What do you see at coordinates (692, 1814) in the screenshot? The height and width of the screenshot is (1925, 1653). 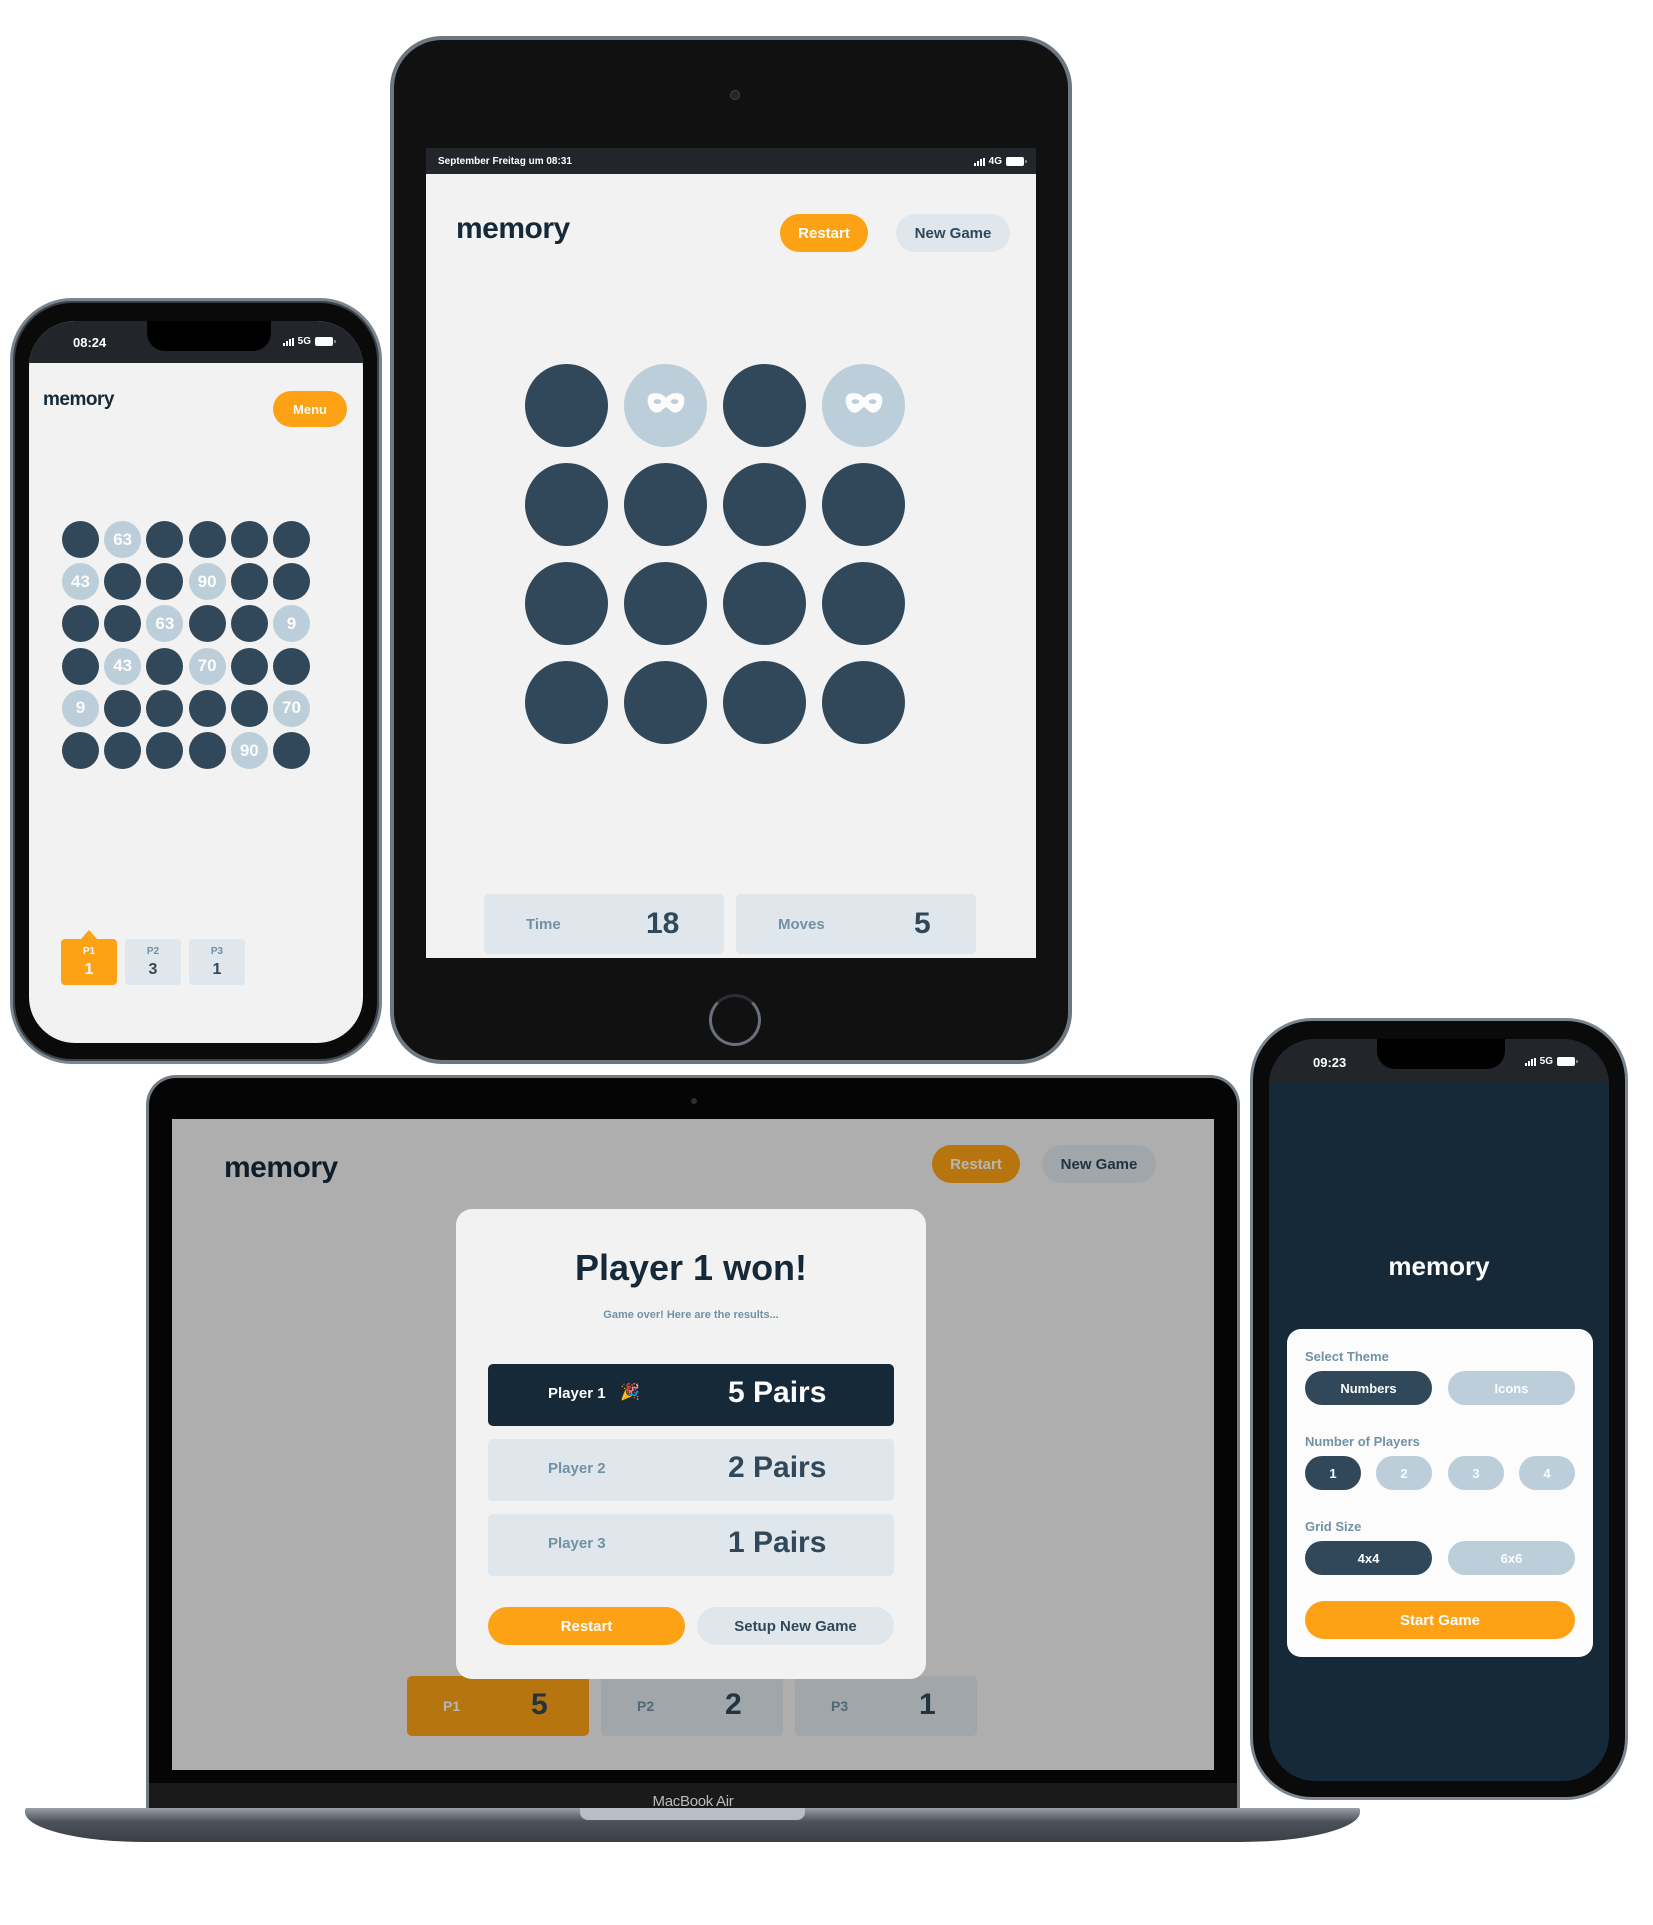 I see `laptop-opening-notch` at bounding box center [692, 1814].